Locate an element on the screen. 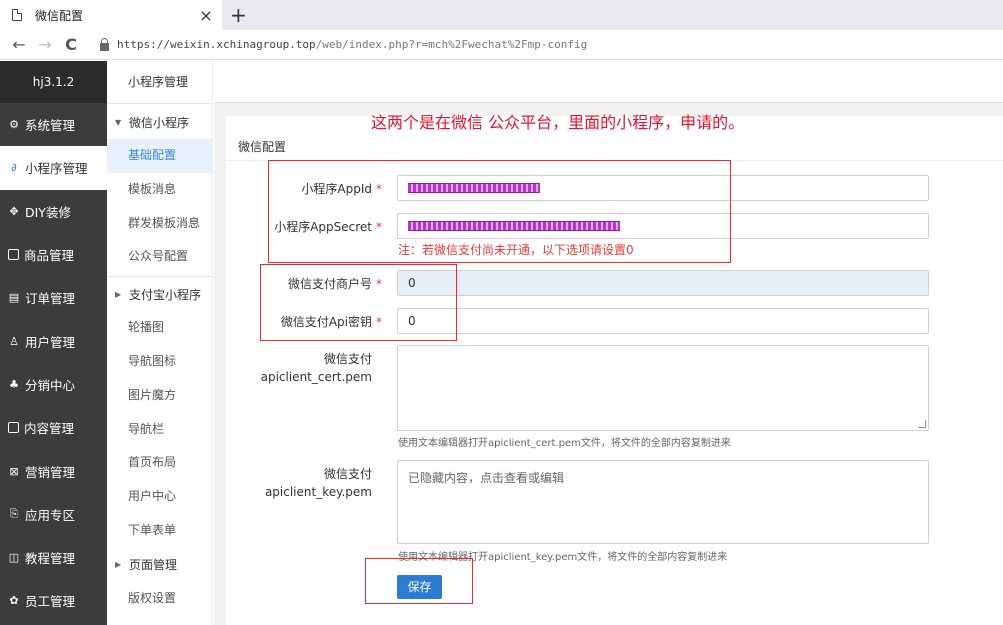  sidebar-item-distribution: ♣ 分销中心 is located at coordinates (53, 384).